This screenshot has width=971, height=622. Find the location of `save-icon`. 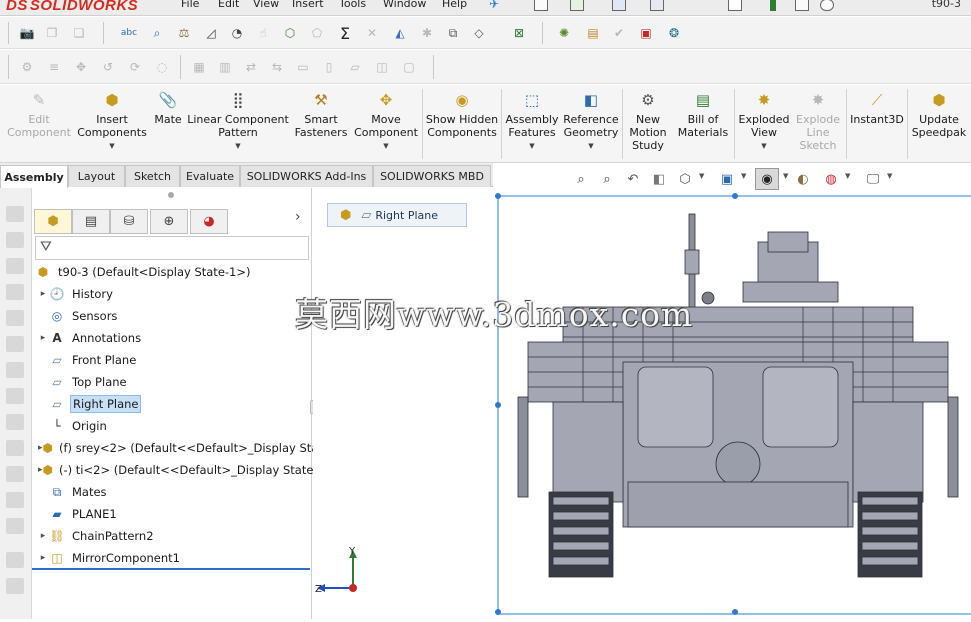

save-icon is located at coordinates (619, 5).